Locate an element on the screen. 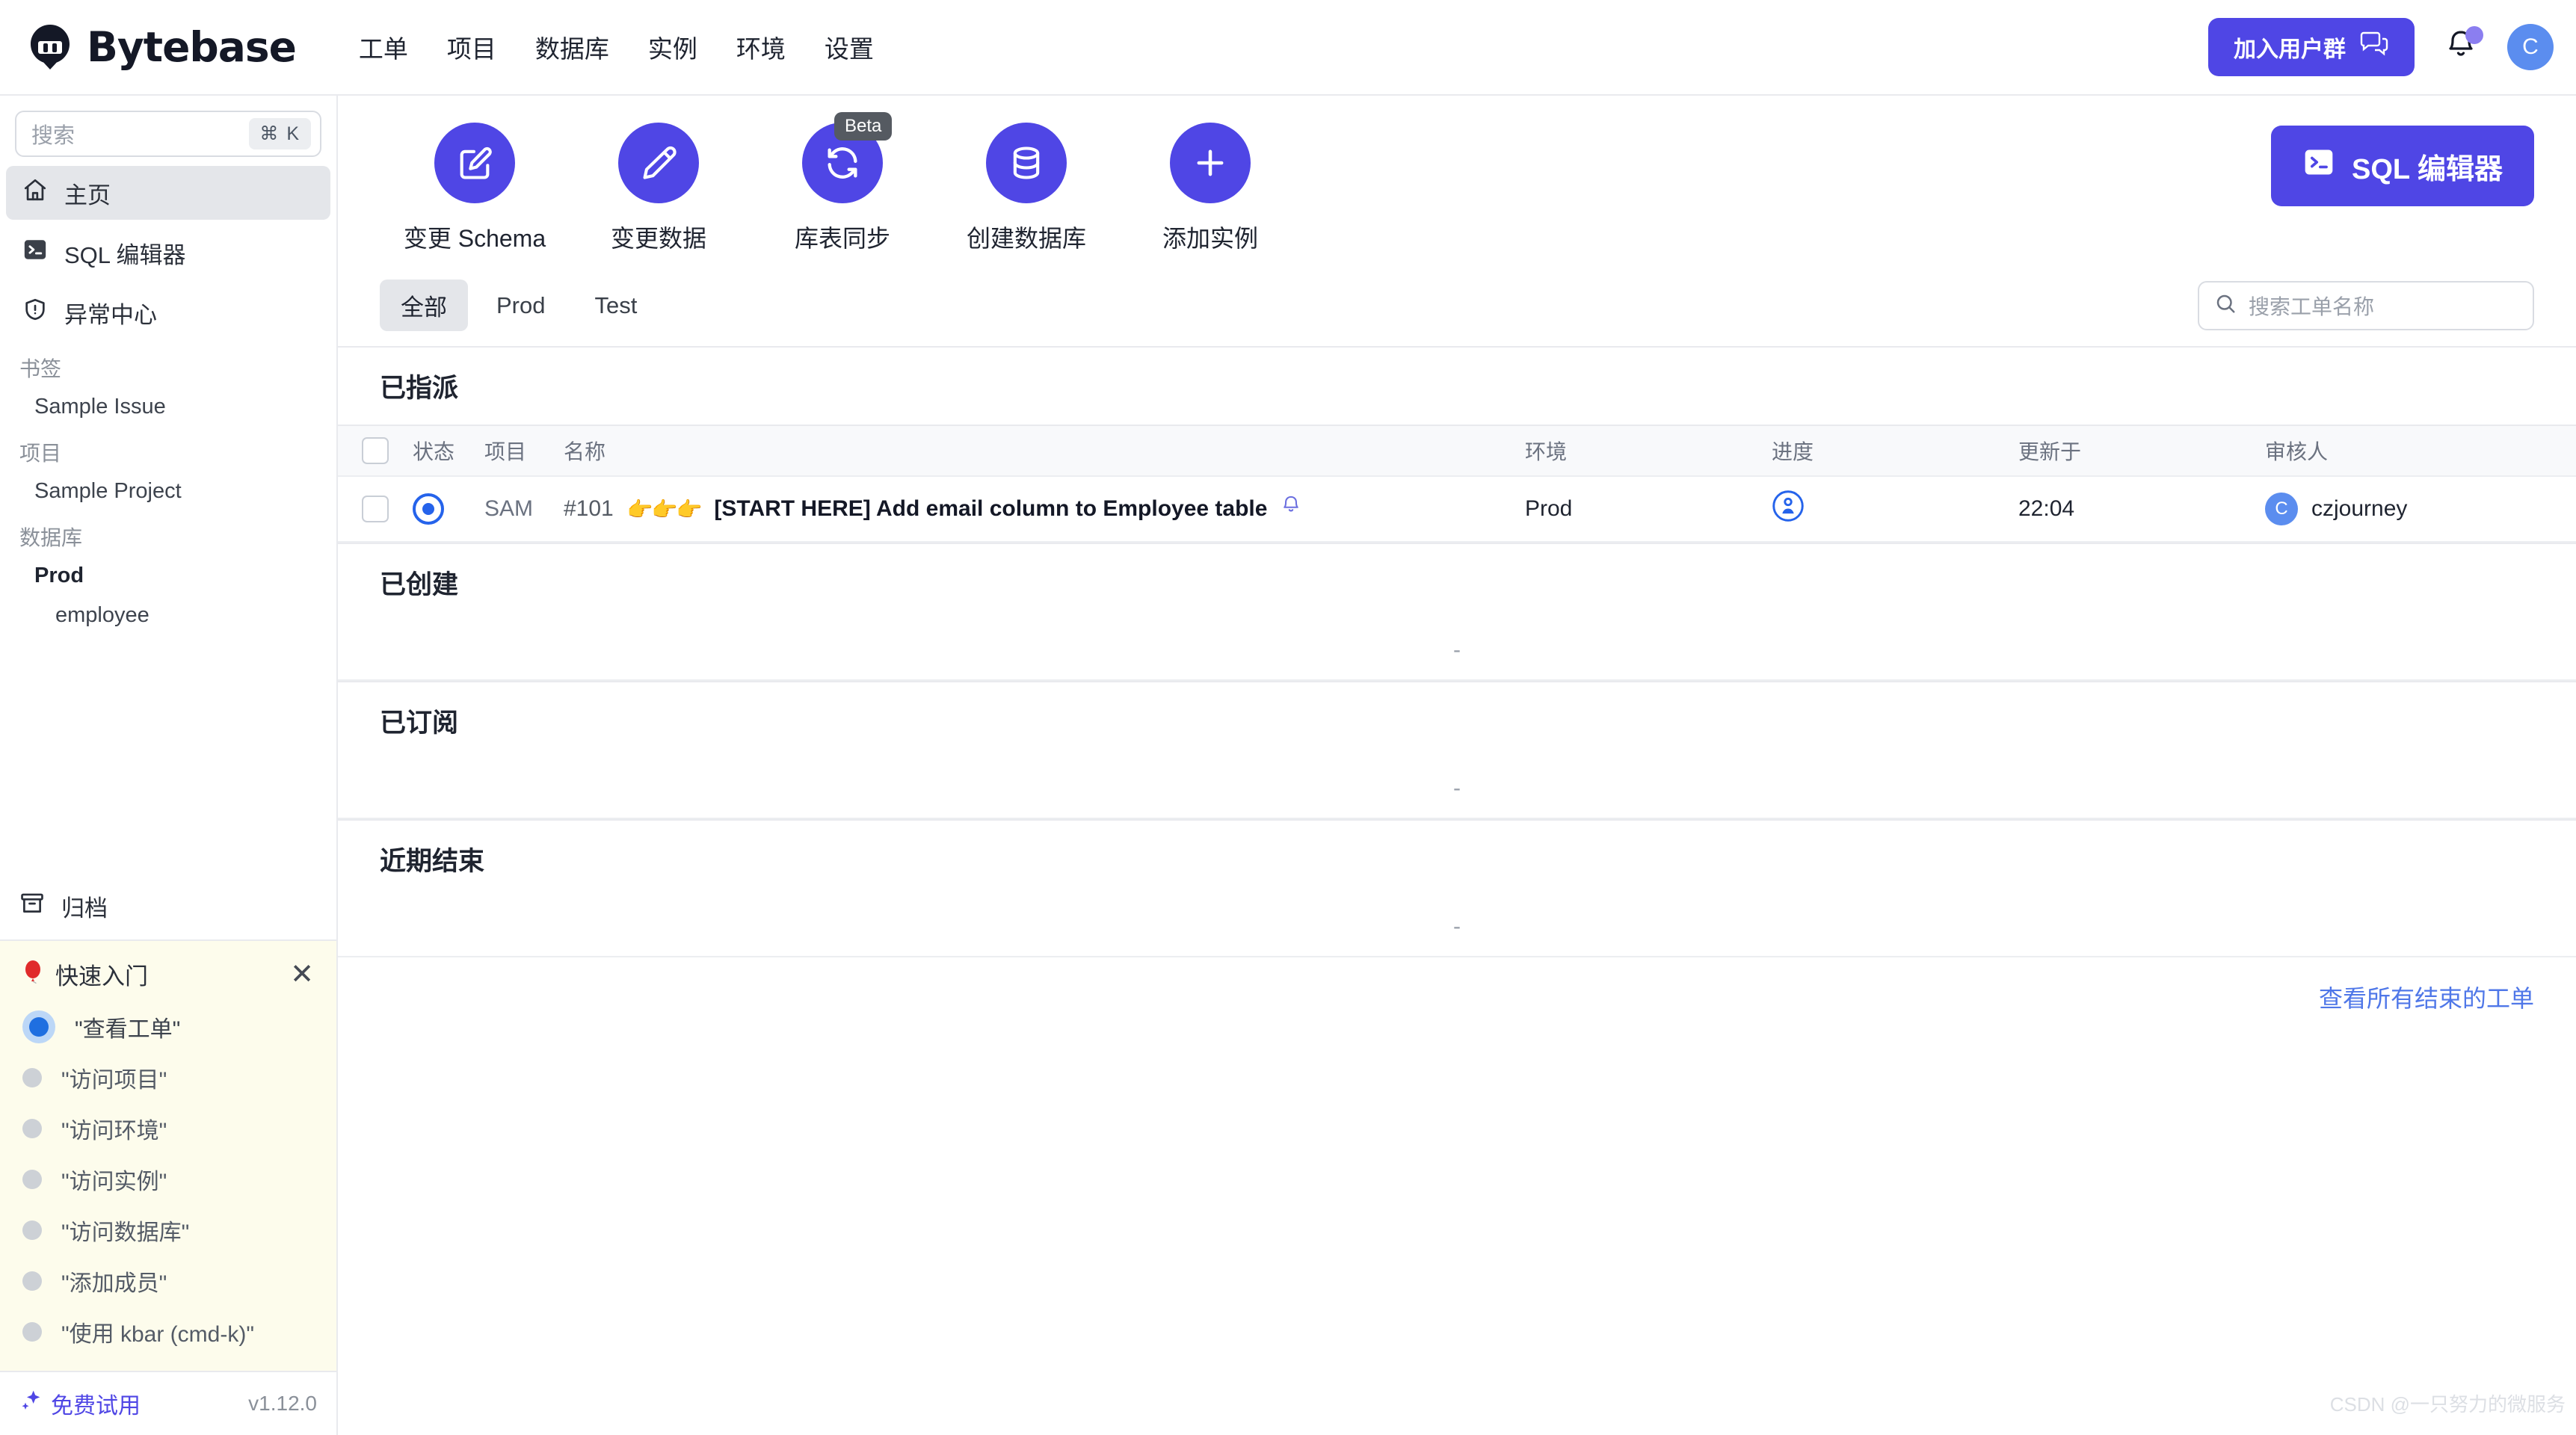 The height and width of the screenshot is (1435, 2576). quick-action-change-schema: 变更 Schema is located at coordinates (475, 189).